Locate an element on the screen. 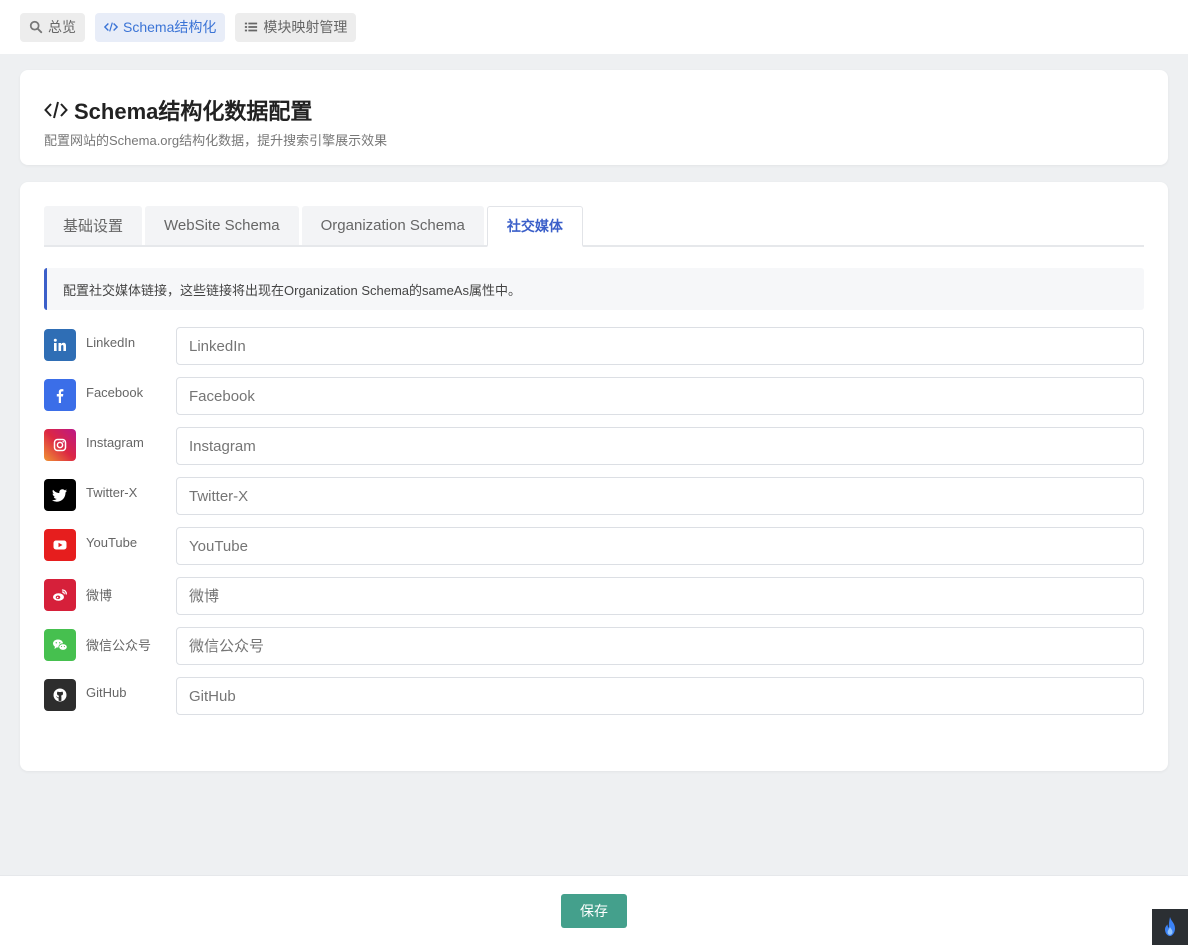 The image size is (1188, 945). search-icon is located at coordinates (36, 27).